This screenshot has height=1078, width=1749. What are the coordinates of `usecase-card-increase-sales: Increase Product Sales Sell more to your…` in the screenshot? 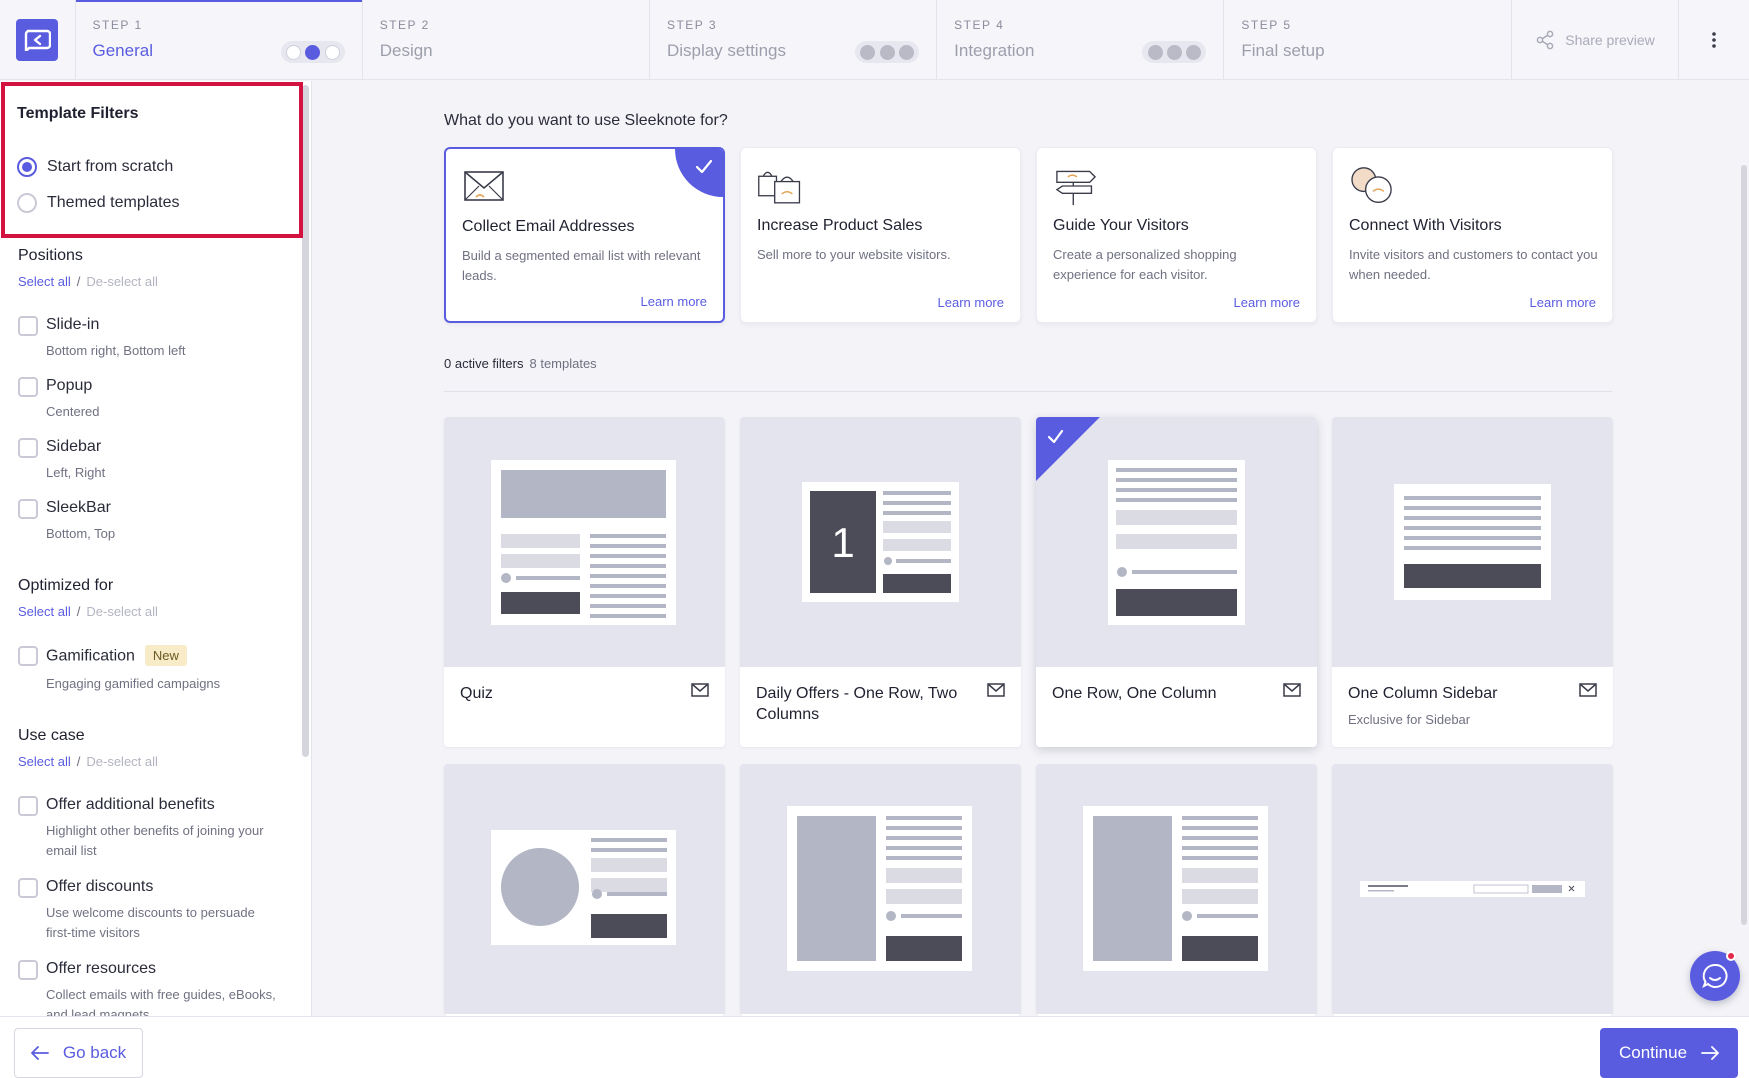 It's located at (880, 235).